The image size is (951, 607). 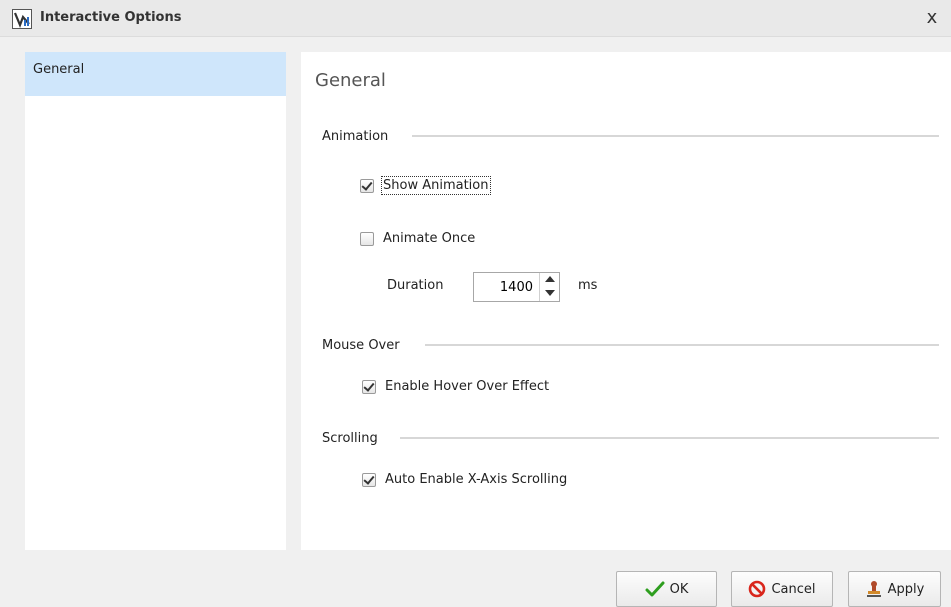 What do you see at coordinates (436, 185) in the screenshot?
I see `show-animation-label: Show Animation` at bounding box center [436, 185].